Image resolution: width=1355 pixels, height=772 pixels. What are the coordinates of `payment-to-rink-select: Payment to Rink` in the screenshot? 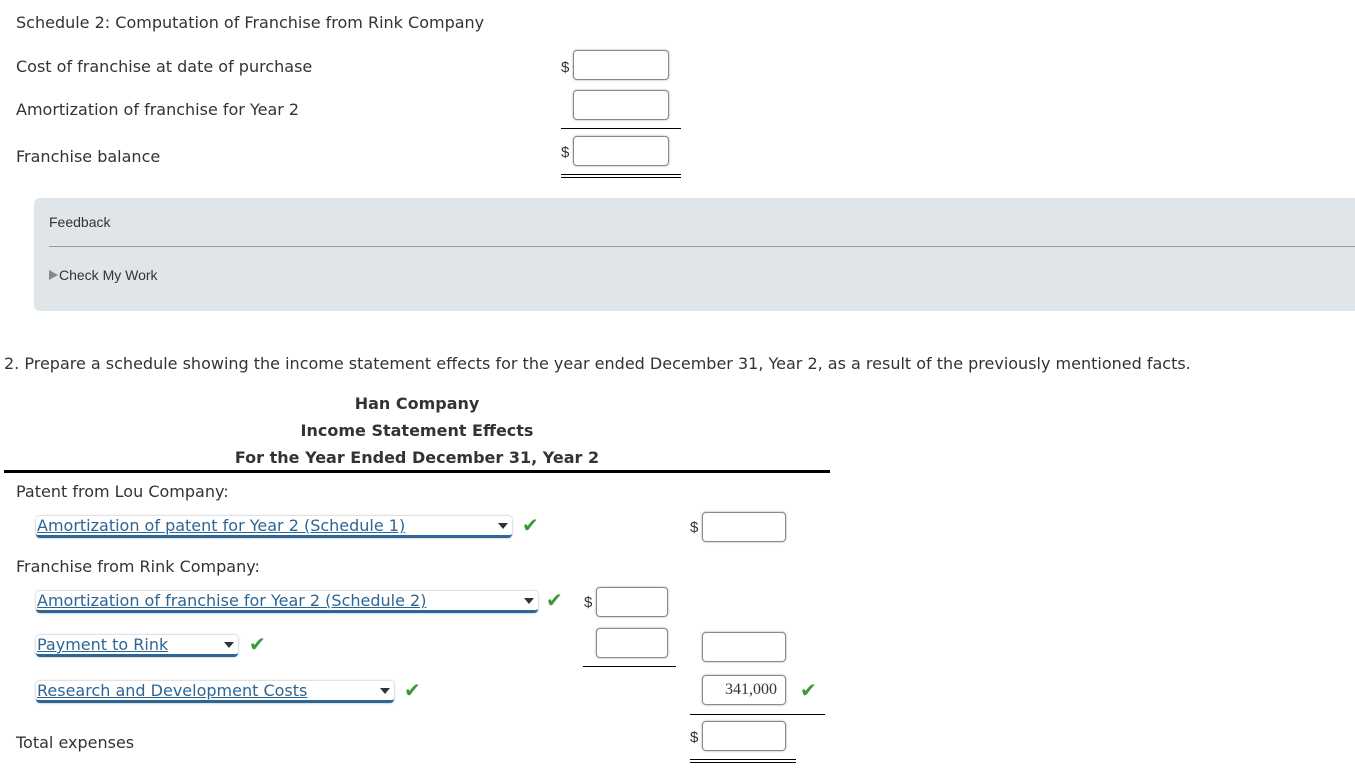 It's located at (137, 646).